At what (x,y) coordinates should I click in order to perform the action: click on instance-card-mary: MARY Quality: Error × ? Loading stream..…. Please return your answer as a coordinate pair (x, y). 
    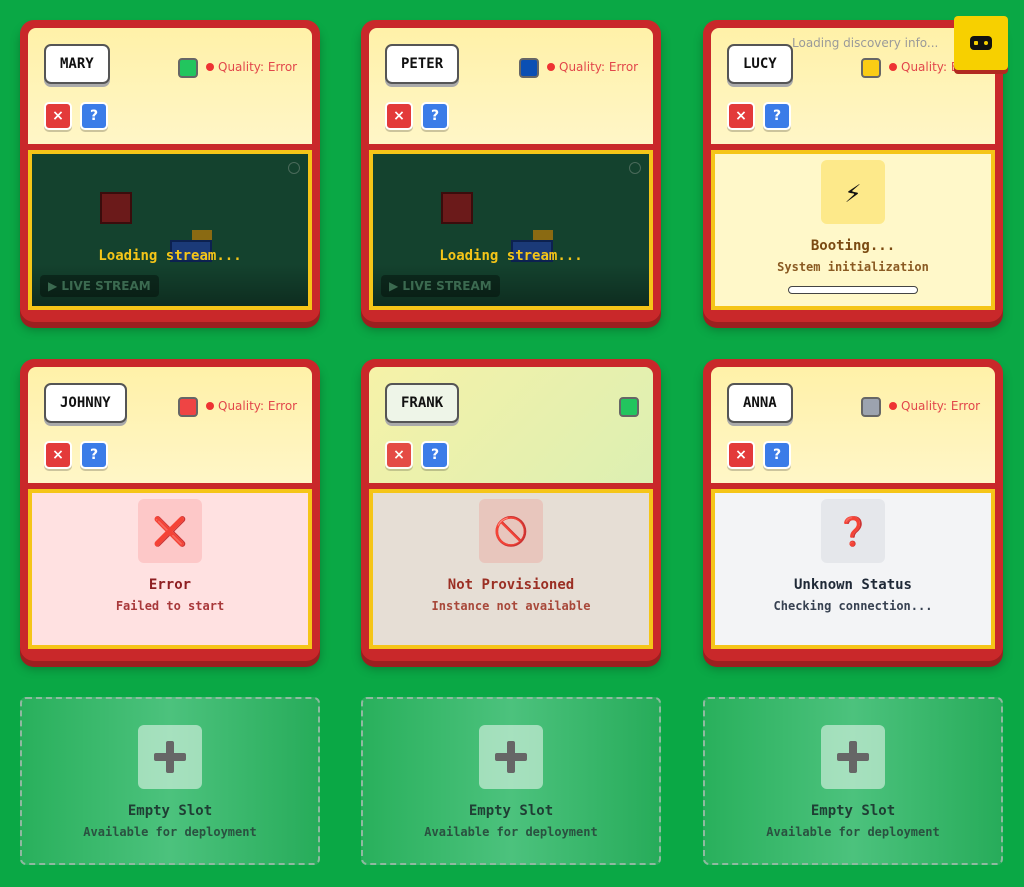
    Looking at the image, I should click on (170, 171).